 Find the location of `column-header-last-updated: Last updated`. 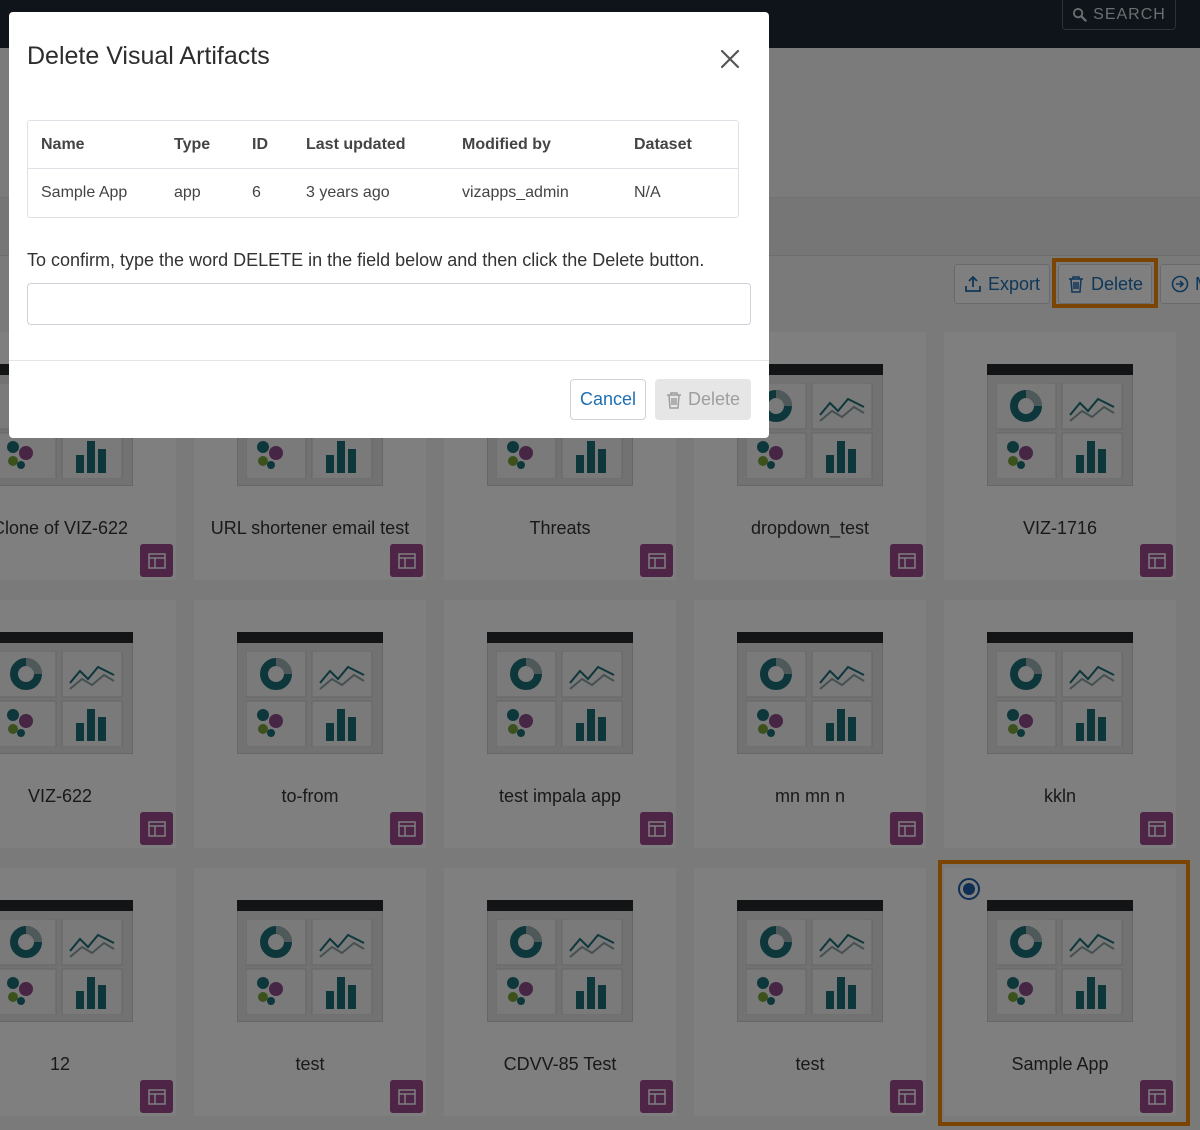

column-header-last-updated: Last updated is located at coordinates (356, 144).